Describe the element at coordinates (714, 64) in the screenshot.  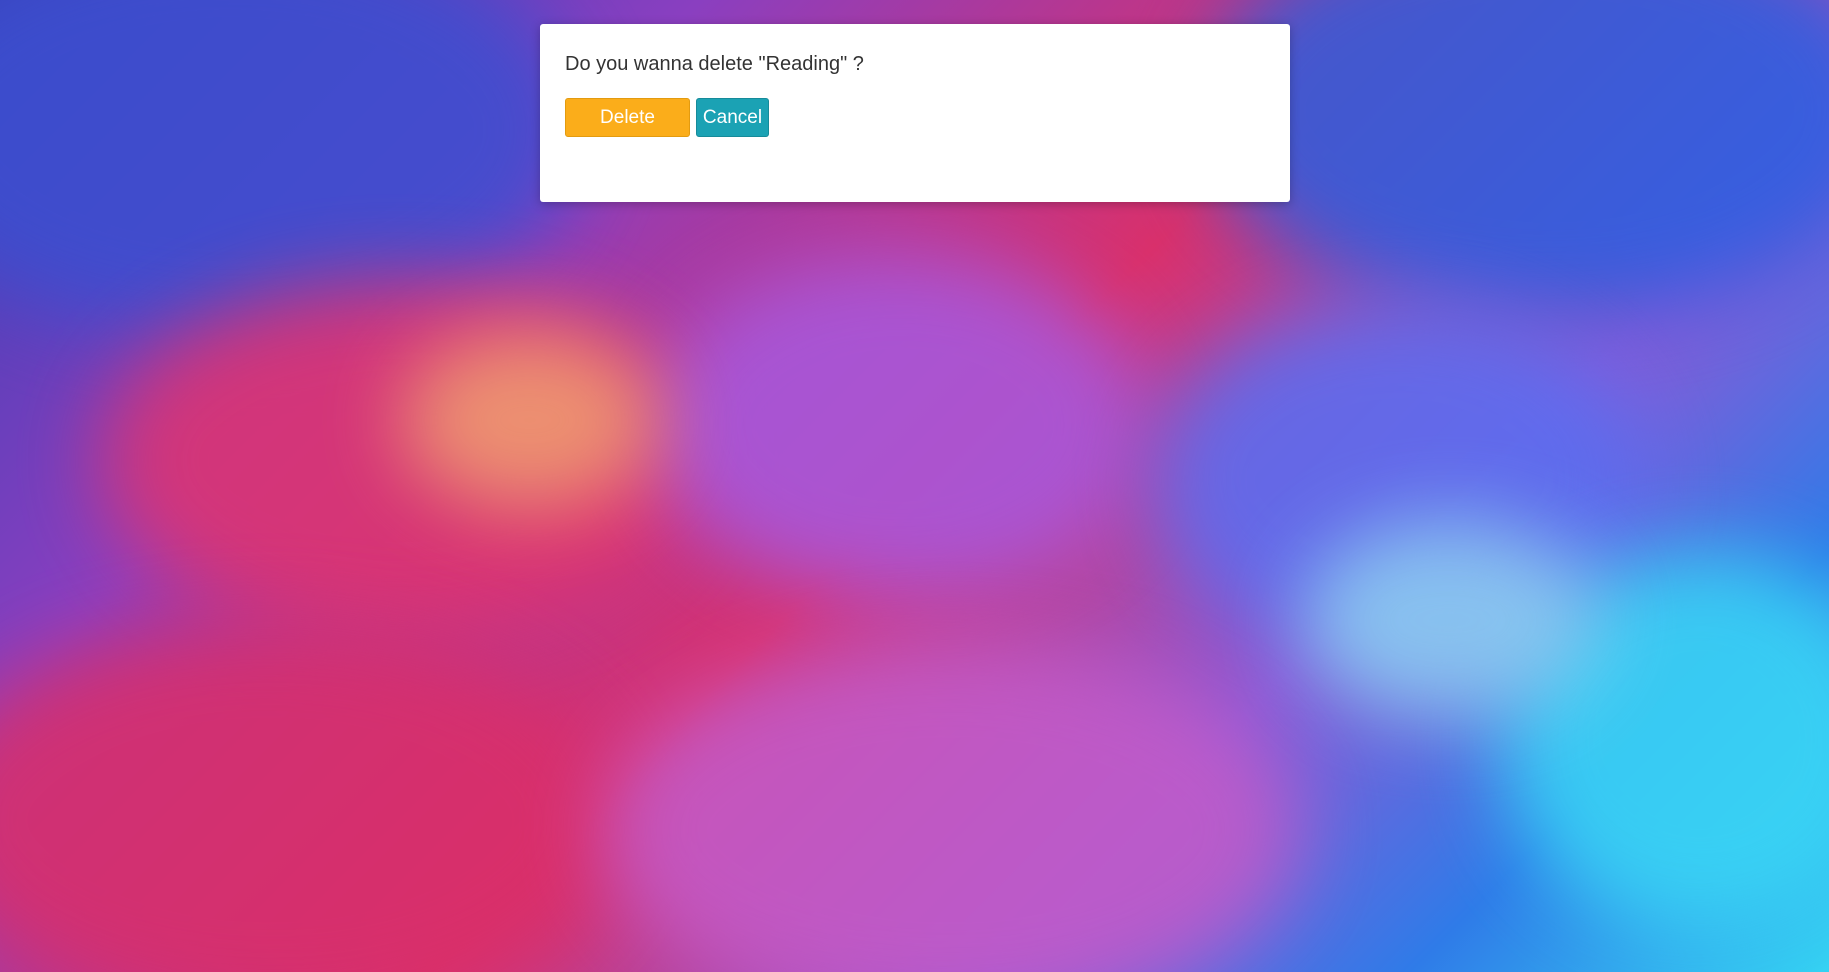
I see `dialog-message: Do you wanna delete "Reading" ?` at that location.